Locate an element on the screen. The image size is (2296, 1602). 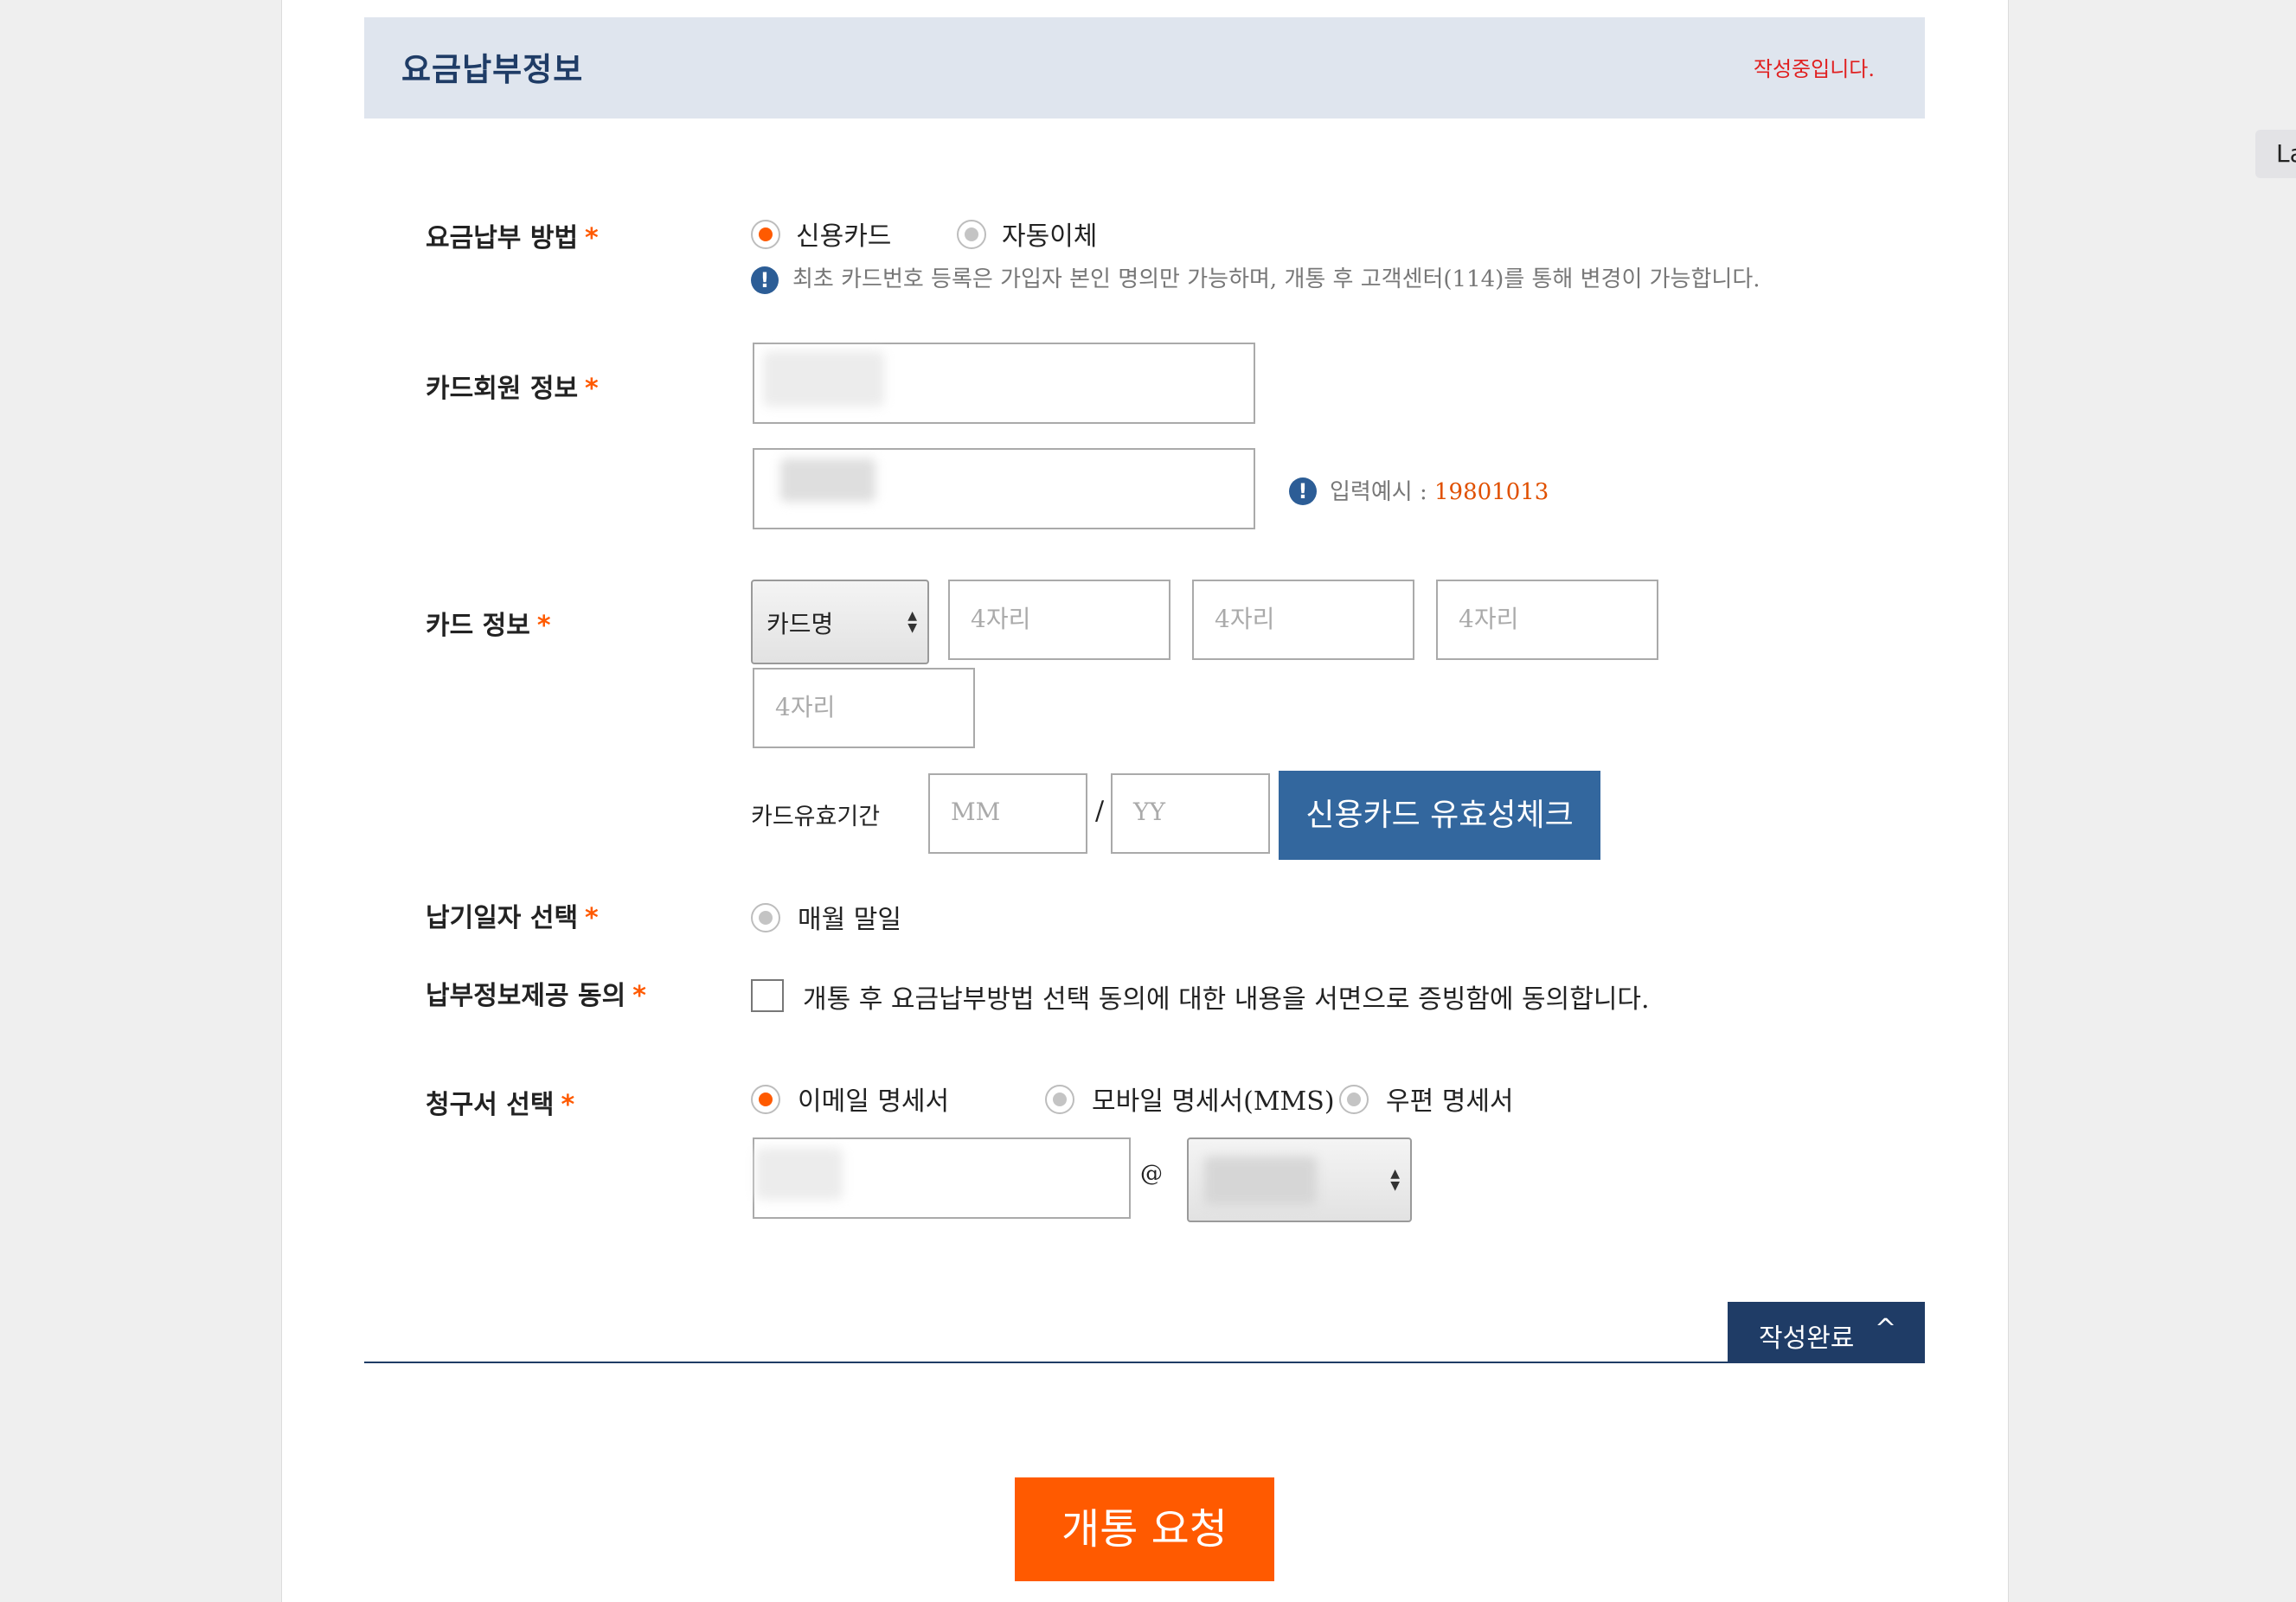
email-id-input is located at coordinates (942, 1178).